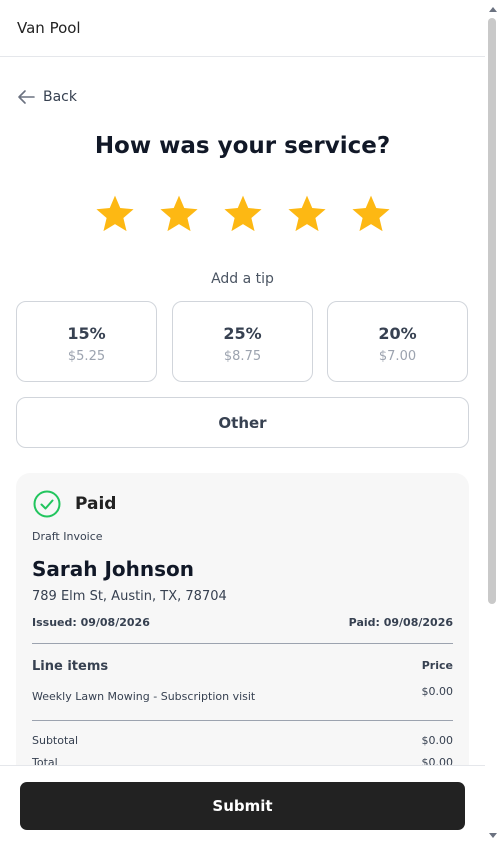 Image resolution: width=500 pixels, height=846 pixels. I want to click on subtotal-value: $0.00, so click(437, 740).